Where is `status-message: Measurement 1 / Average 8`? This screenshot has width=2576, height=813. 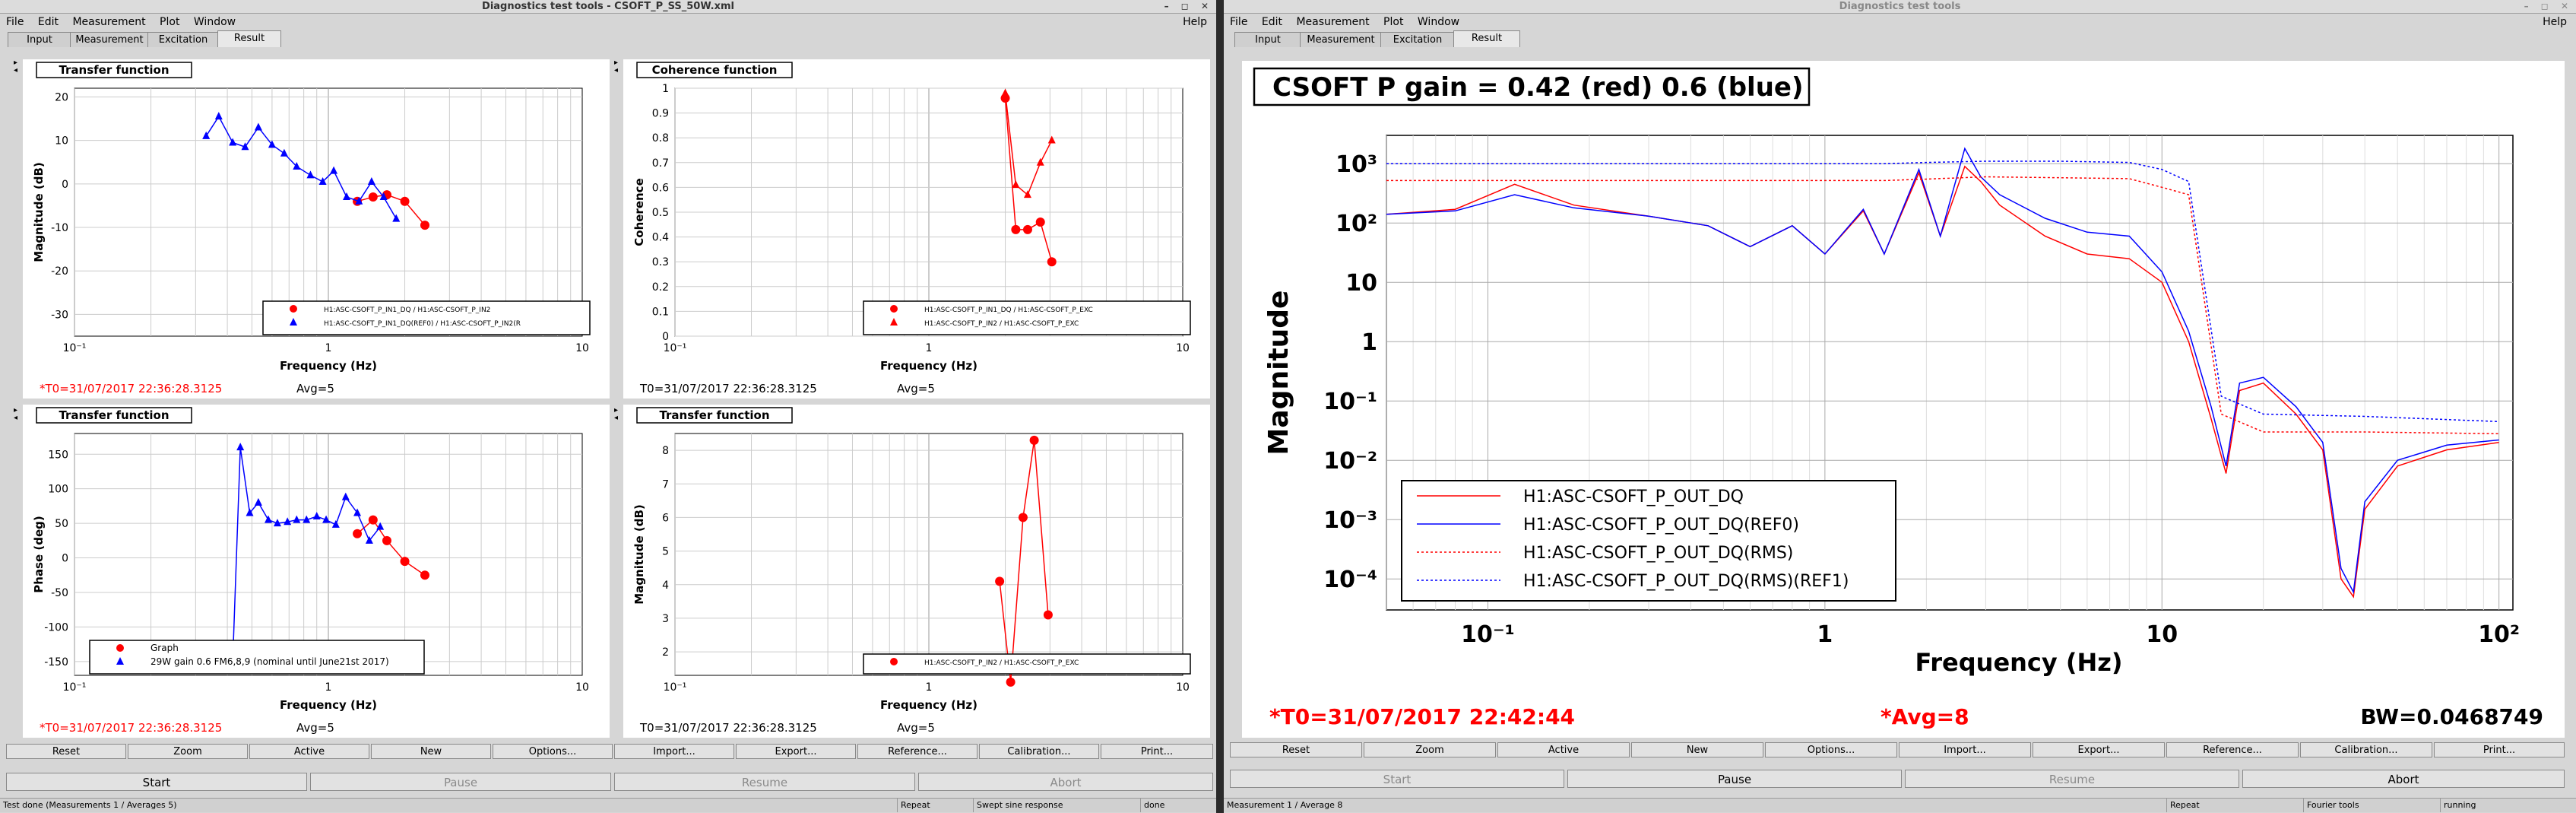
status-message: Measurement 1 / Average 8 is located at coordinates (1285, 805).